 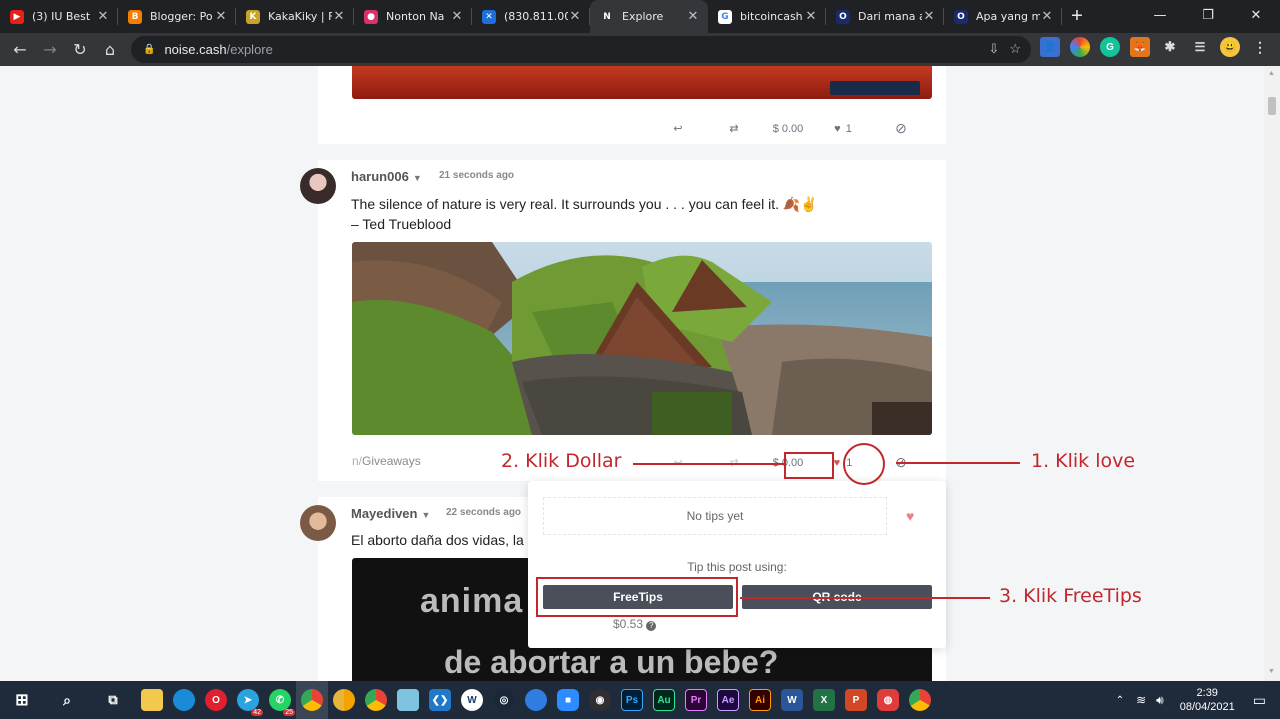 I want to click on browser-tab: ▶ (3) IU Best ✕, so click(x=59, y=16).